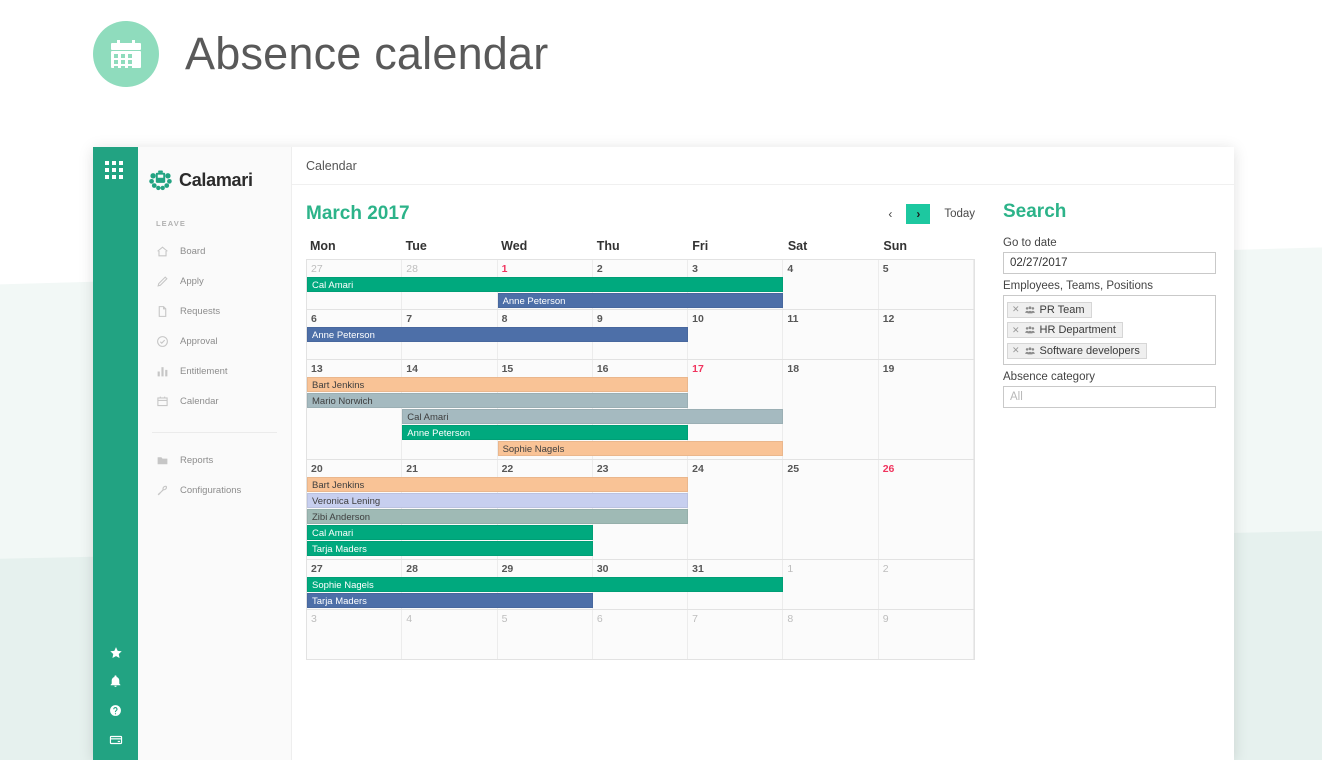 The height and width of the screenshot is (760, 1322). Describe the element at coordinates (214, 401) in the screenshot. I see `sidebar-item-calendar: Calendar` at that location.